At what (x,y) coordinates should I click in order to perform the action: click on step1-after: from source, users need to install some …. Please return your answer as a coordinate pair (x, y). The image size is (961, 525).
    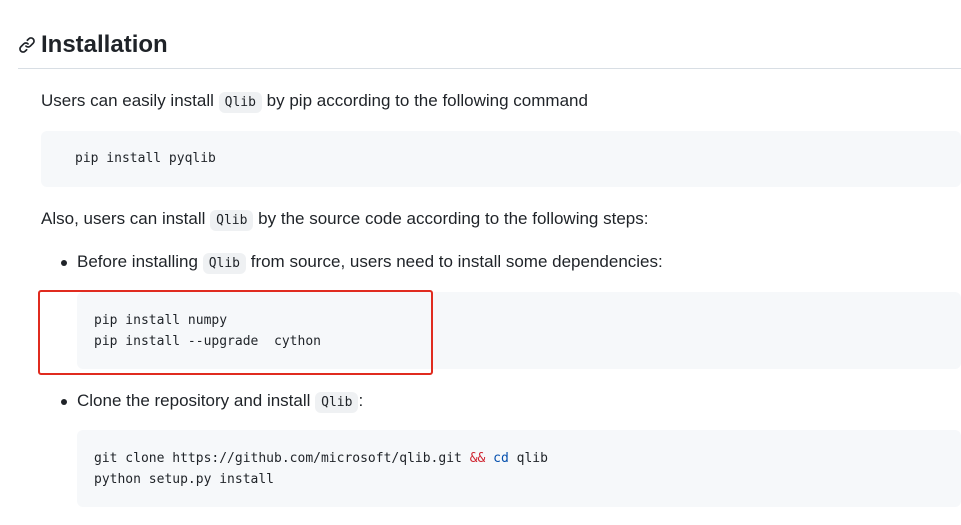
    Looking at the image, I should click on (454, 261).